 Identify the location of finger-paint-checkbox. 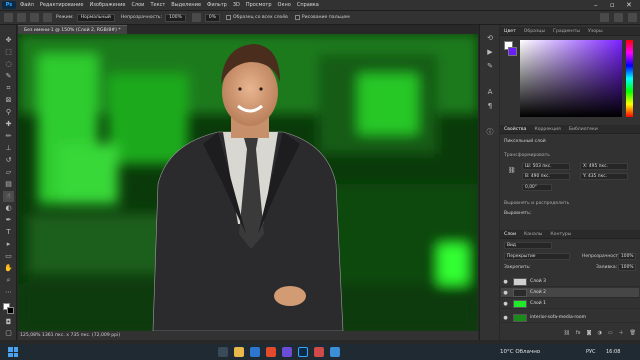
(297, 17).